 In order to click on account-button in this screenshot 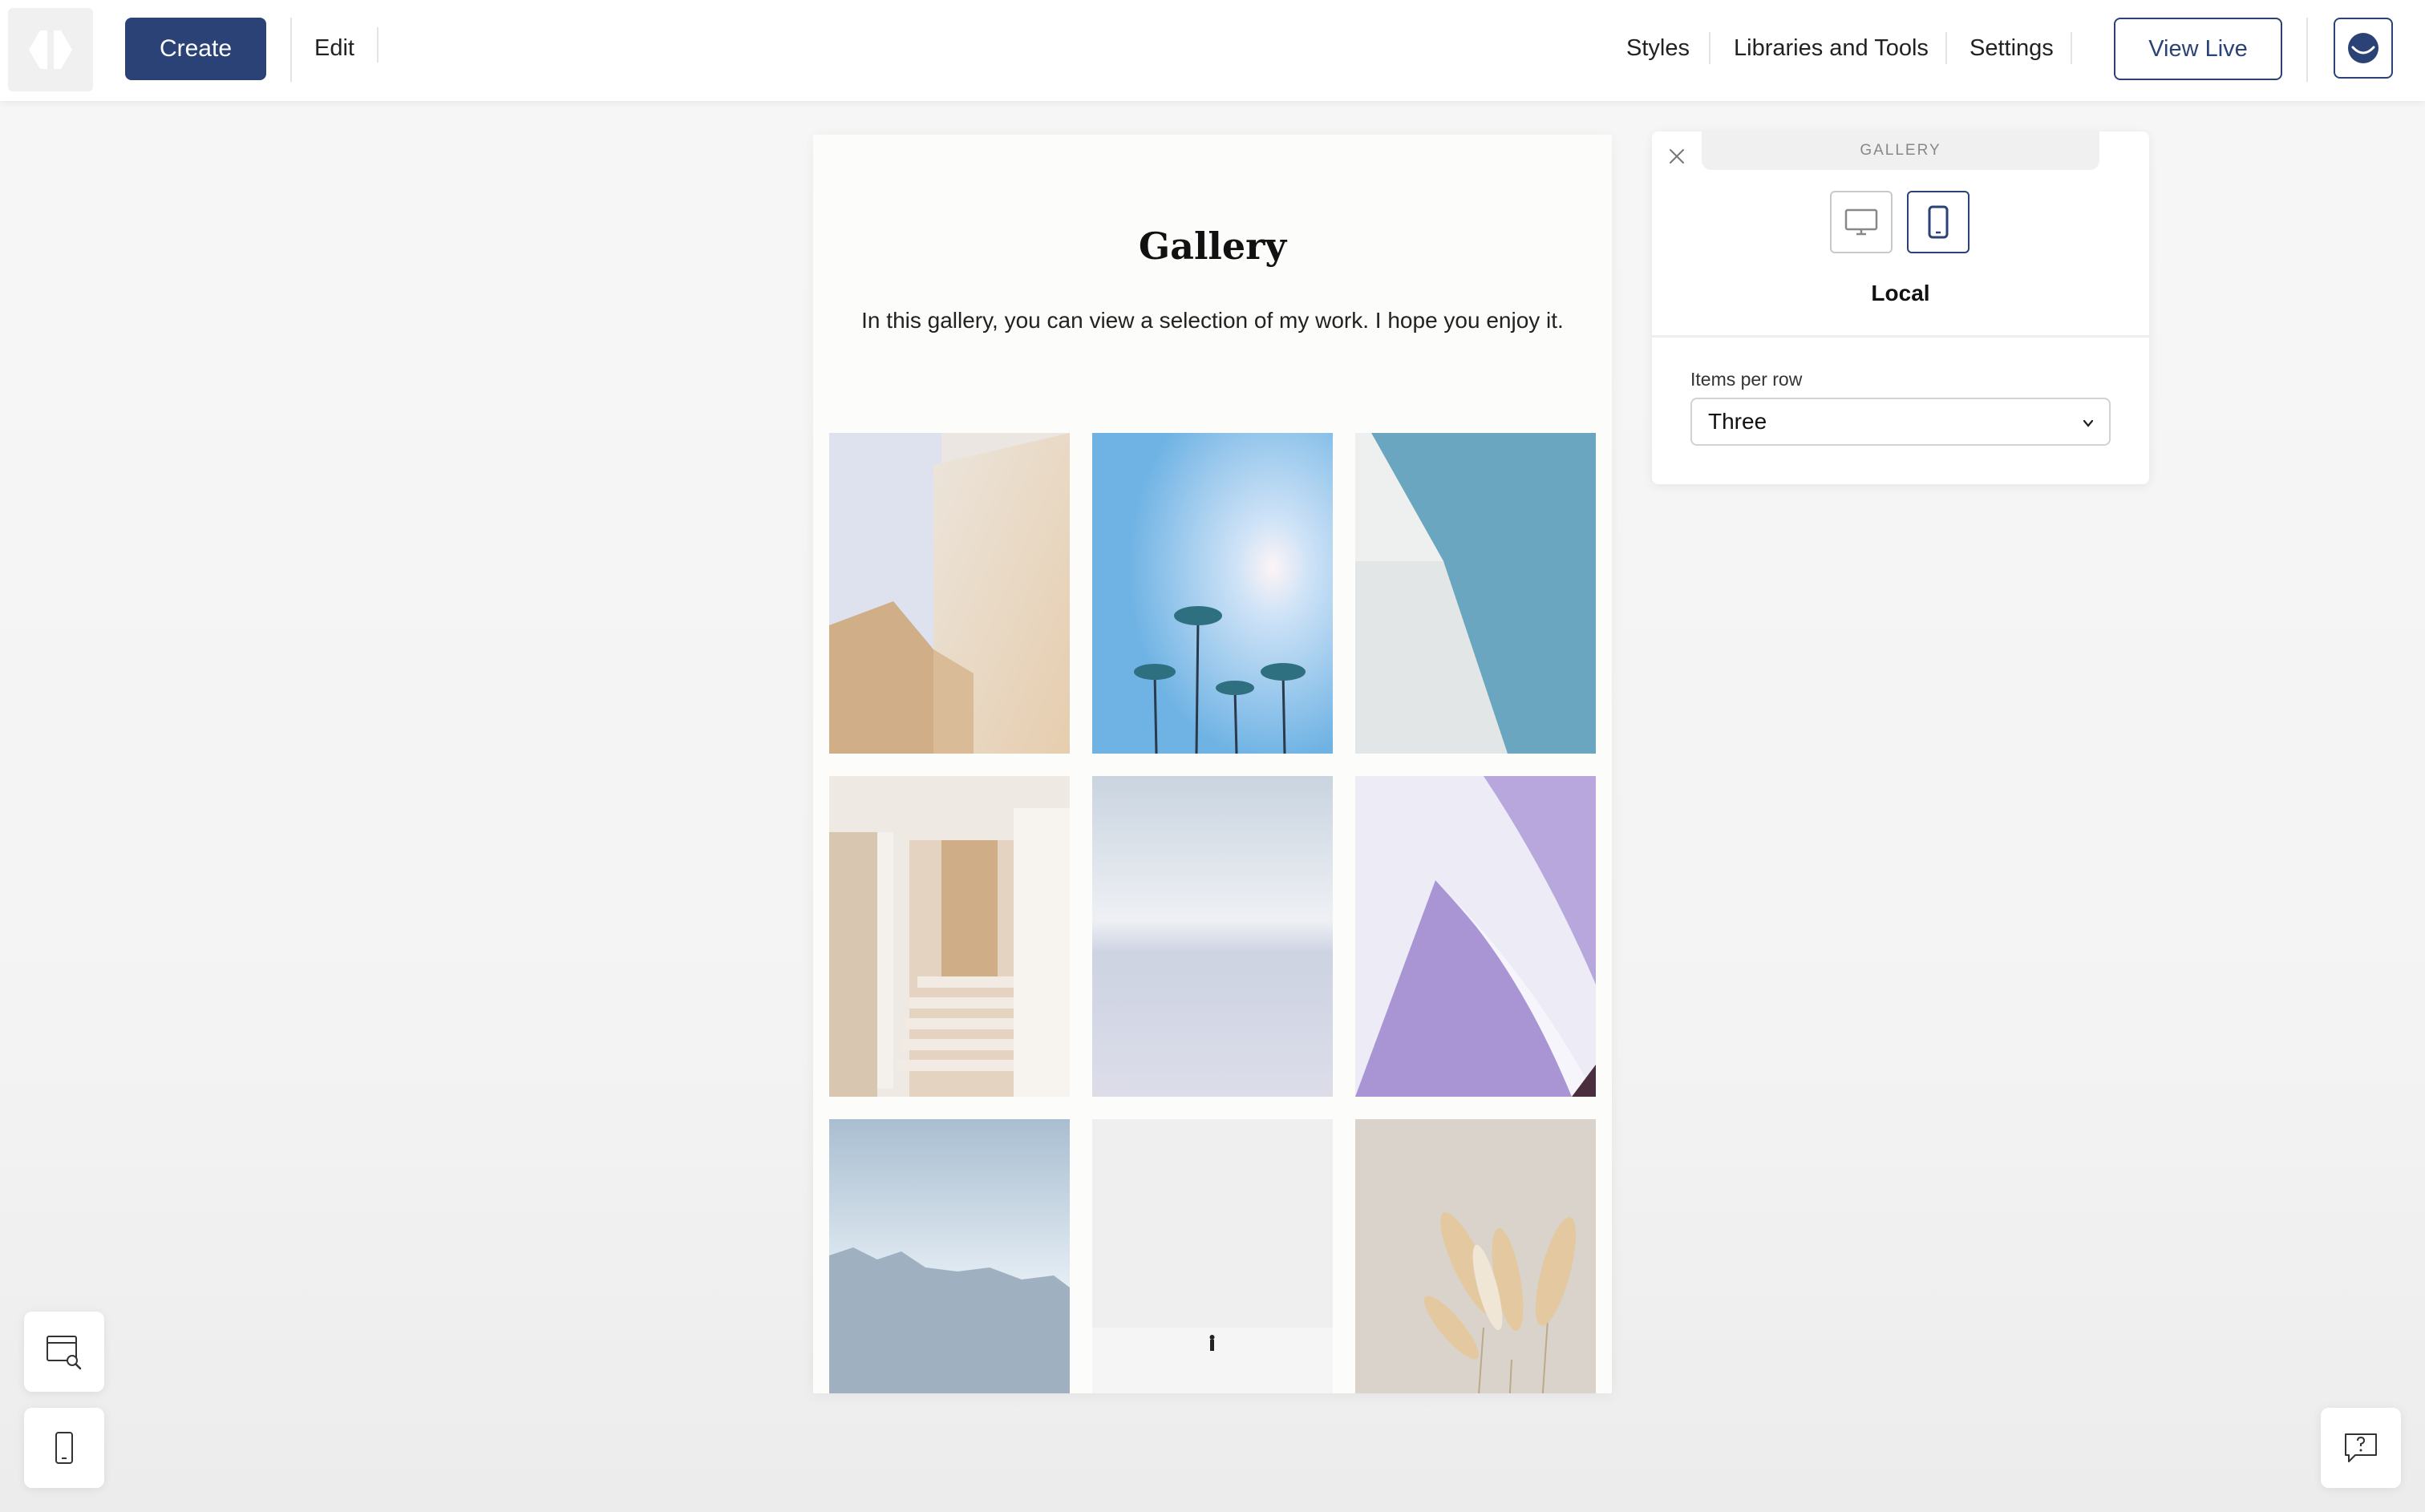, I will do `click(2363, 48)`.